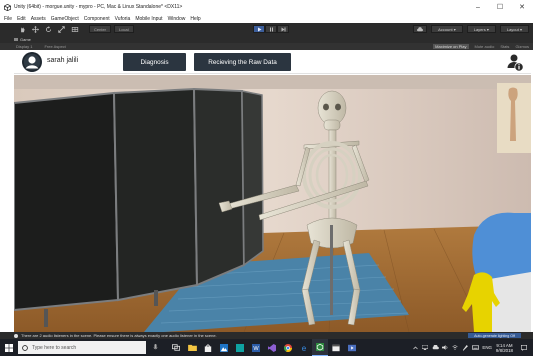 This screenshot has height=356, width=533. Describe the element at coordinates (22, 39) in the screenshot. I see `game-tab: Game` at that location.